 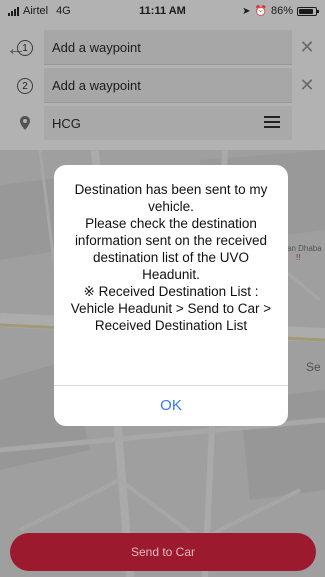 I want to click on status-bar: Airtel 4G 11:11 AM ➤ ⏰ 86%, so click(x=162, y=11).